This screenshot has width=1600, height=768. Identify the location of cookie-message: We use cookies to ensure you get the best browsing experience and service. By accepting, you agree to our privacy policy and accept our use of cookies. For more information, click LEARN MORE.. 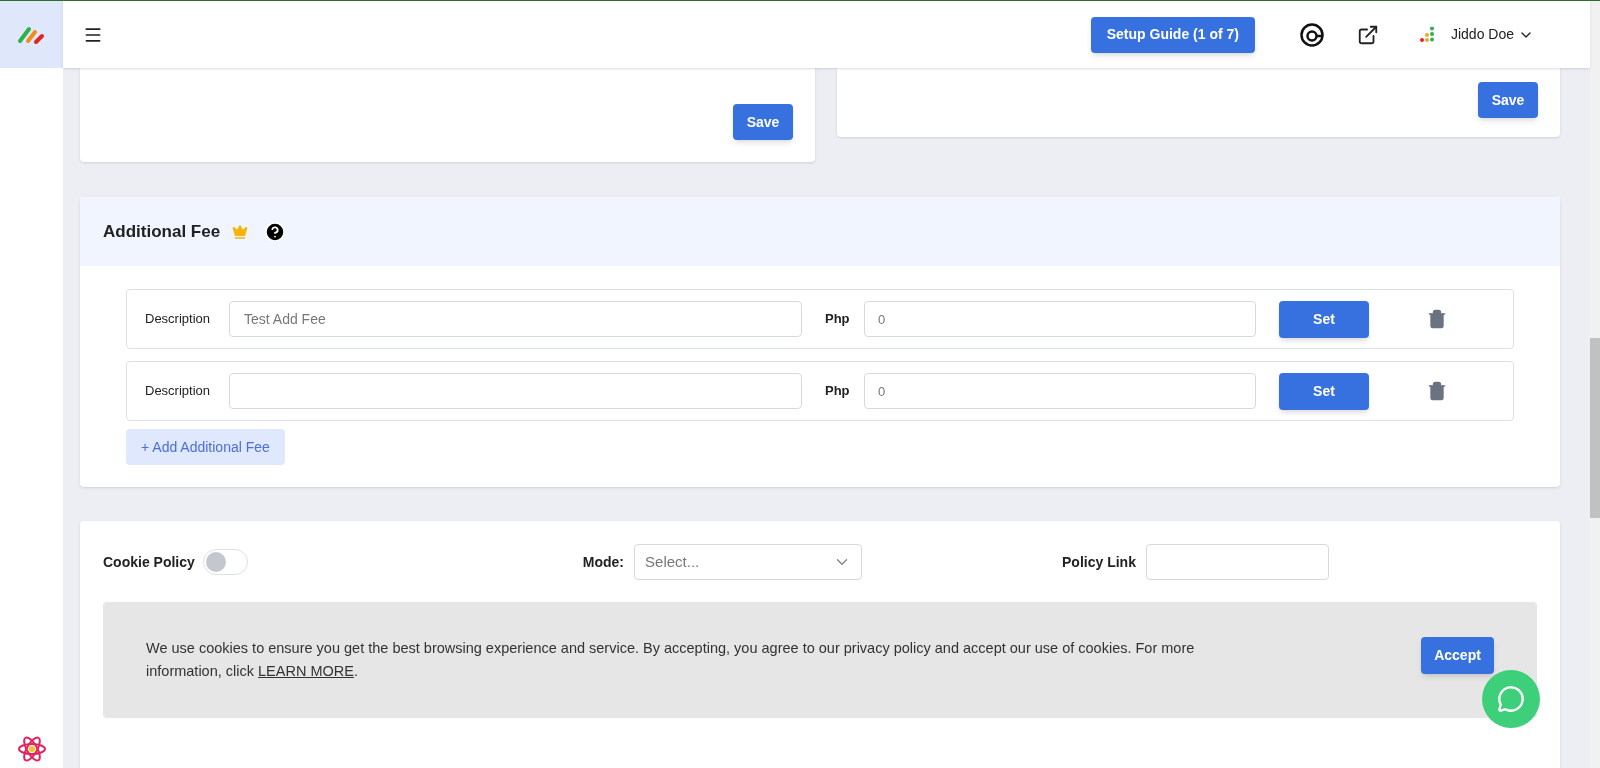
(671, 660).